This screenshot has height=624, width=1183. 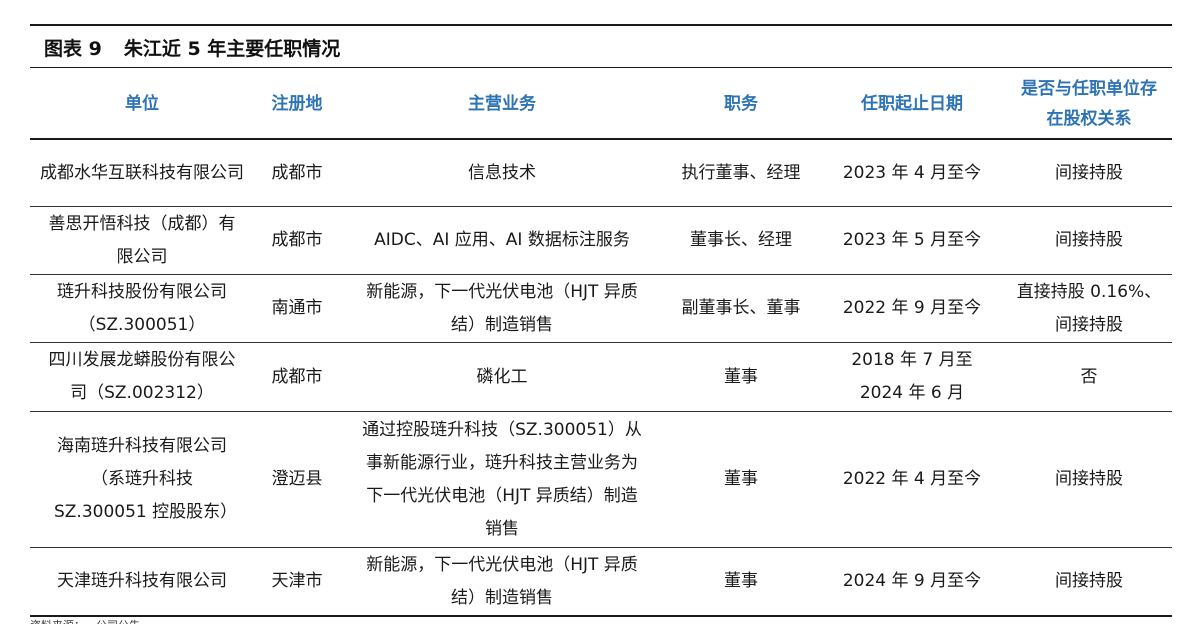 I want to click on cell-period: 2022 年 4 月至今, so click(x=912, y=479).